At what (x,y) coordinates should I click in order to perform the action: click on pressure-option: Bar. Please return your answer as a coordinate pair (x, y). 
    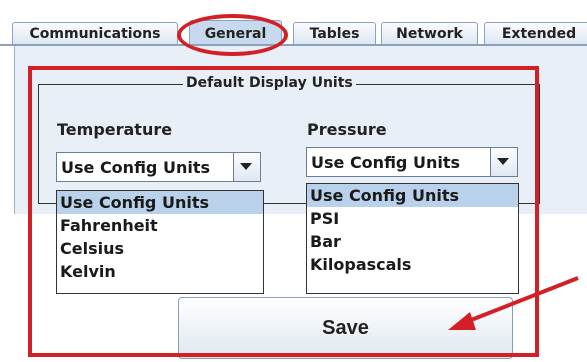
    Looking at the image, I should click on (412, 241).